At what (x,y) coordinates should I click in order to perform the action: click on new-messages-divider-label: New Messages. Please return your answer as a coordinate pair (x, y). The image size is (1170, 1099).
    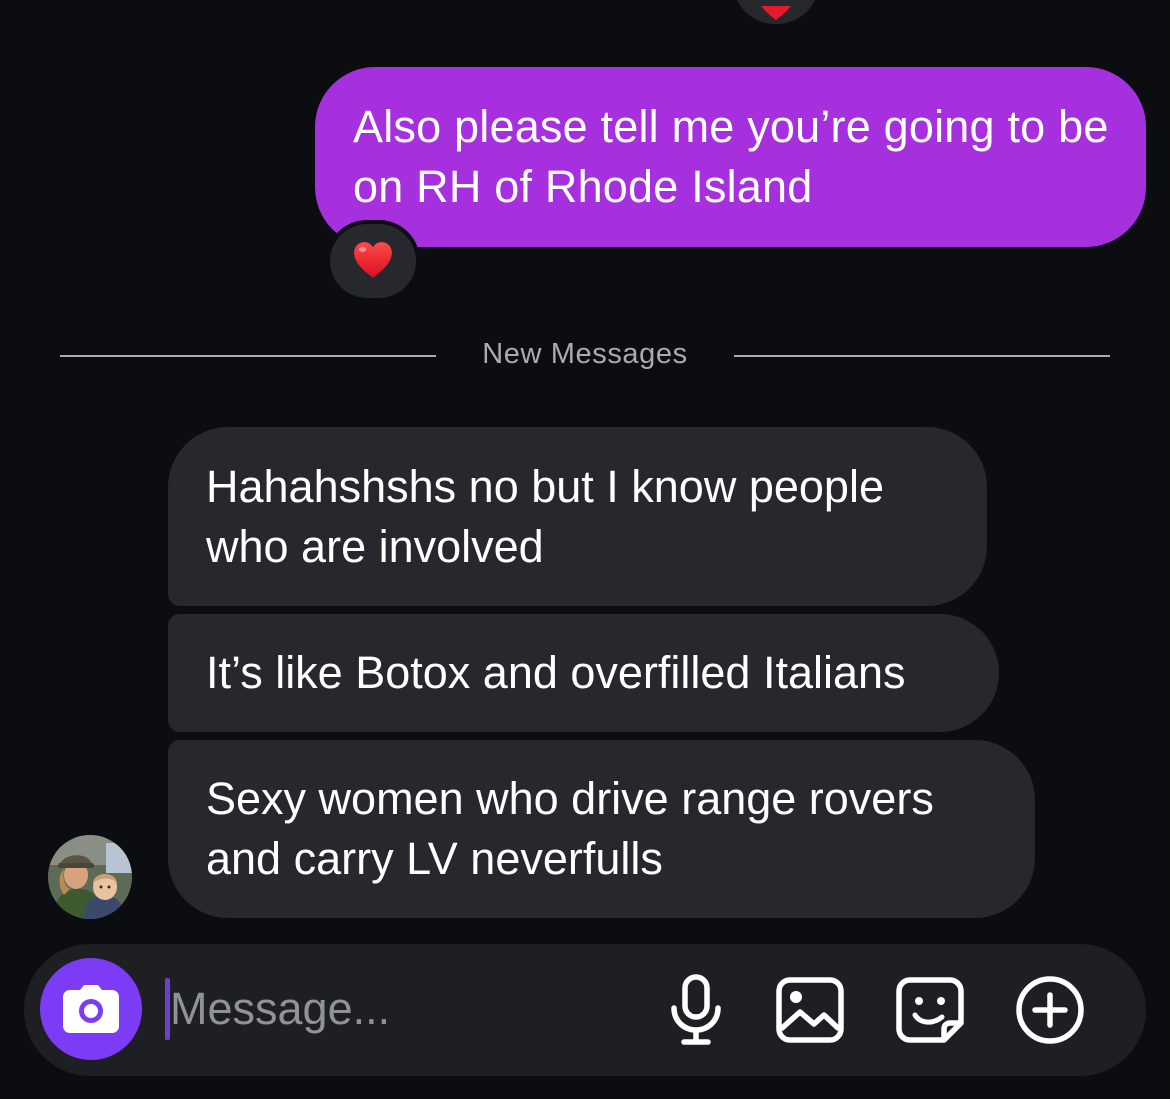
    Looking at the image, I should click on (585, 354).